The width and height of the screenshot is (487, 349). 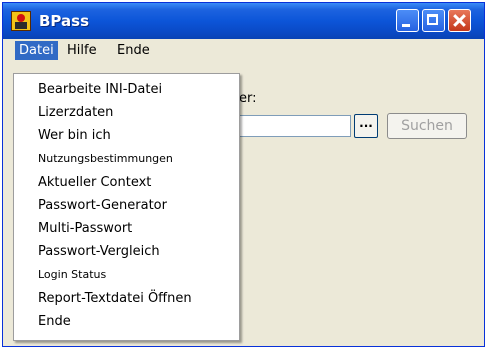 I want to click on path-input, so click(x=288, y=126).